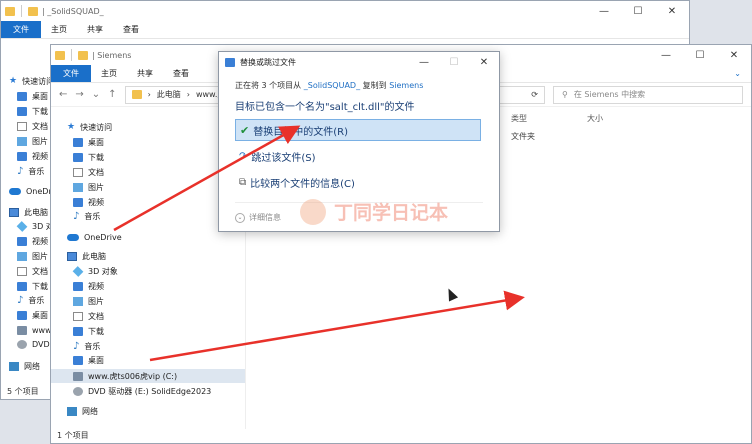 This screenshot has height=444, width=752. I want to click on arrow-to-replace-option, so click(207, 178).